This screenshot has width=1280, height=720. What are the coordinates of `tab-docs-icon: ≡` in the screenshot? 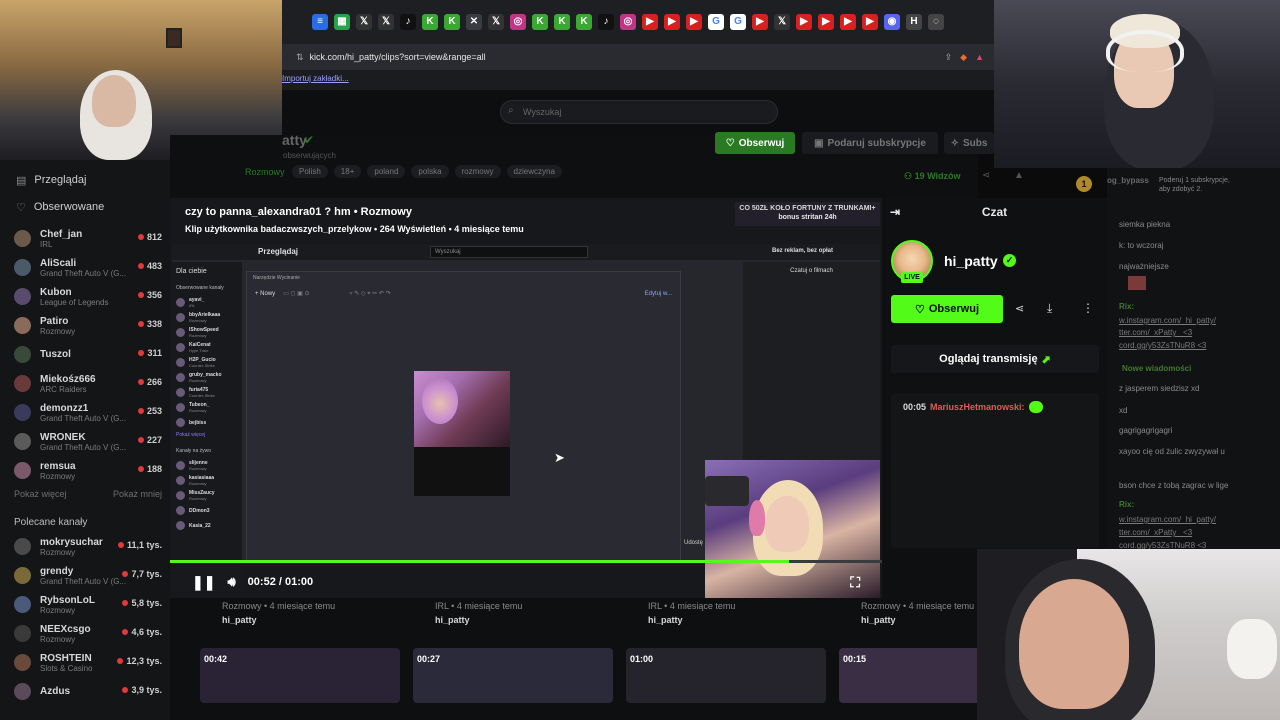 It's located at (320, 22).